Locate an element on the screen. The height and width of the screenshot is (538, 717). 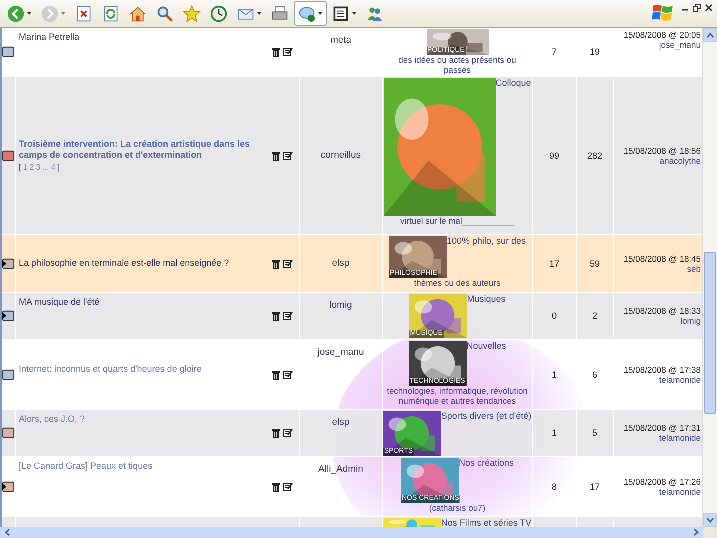
forum-link: Nos créations is located at coordinates (486, 463).